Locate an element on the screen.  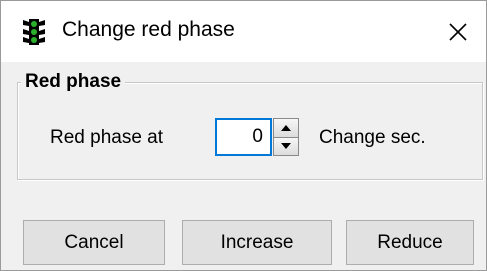
spin-up-button is located at coordinates (286, 128).